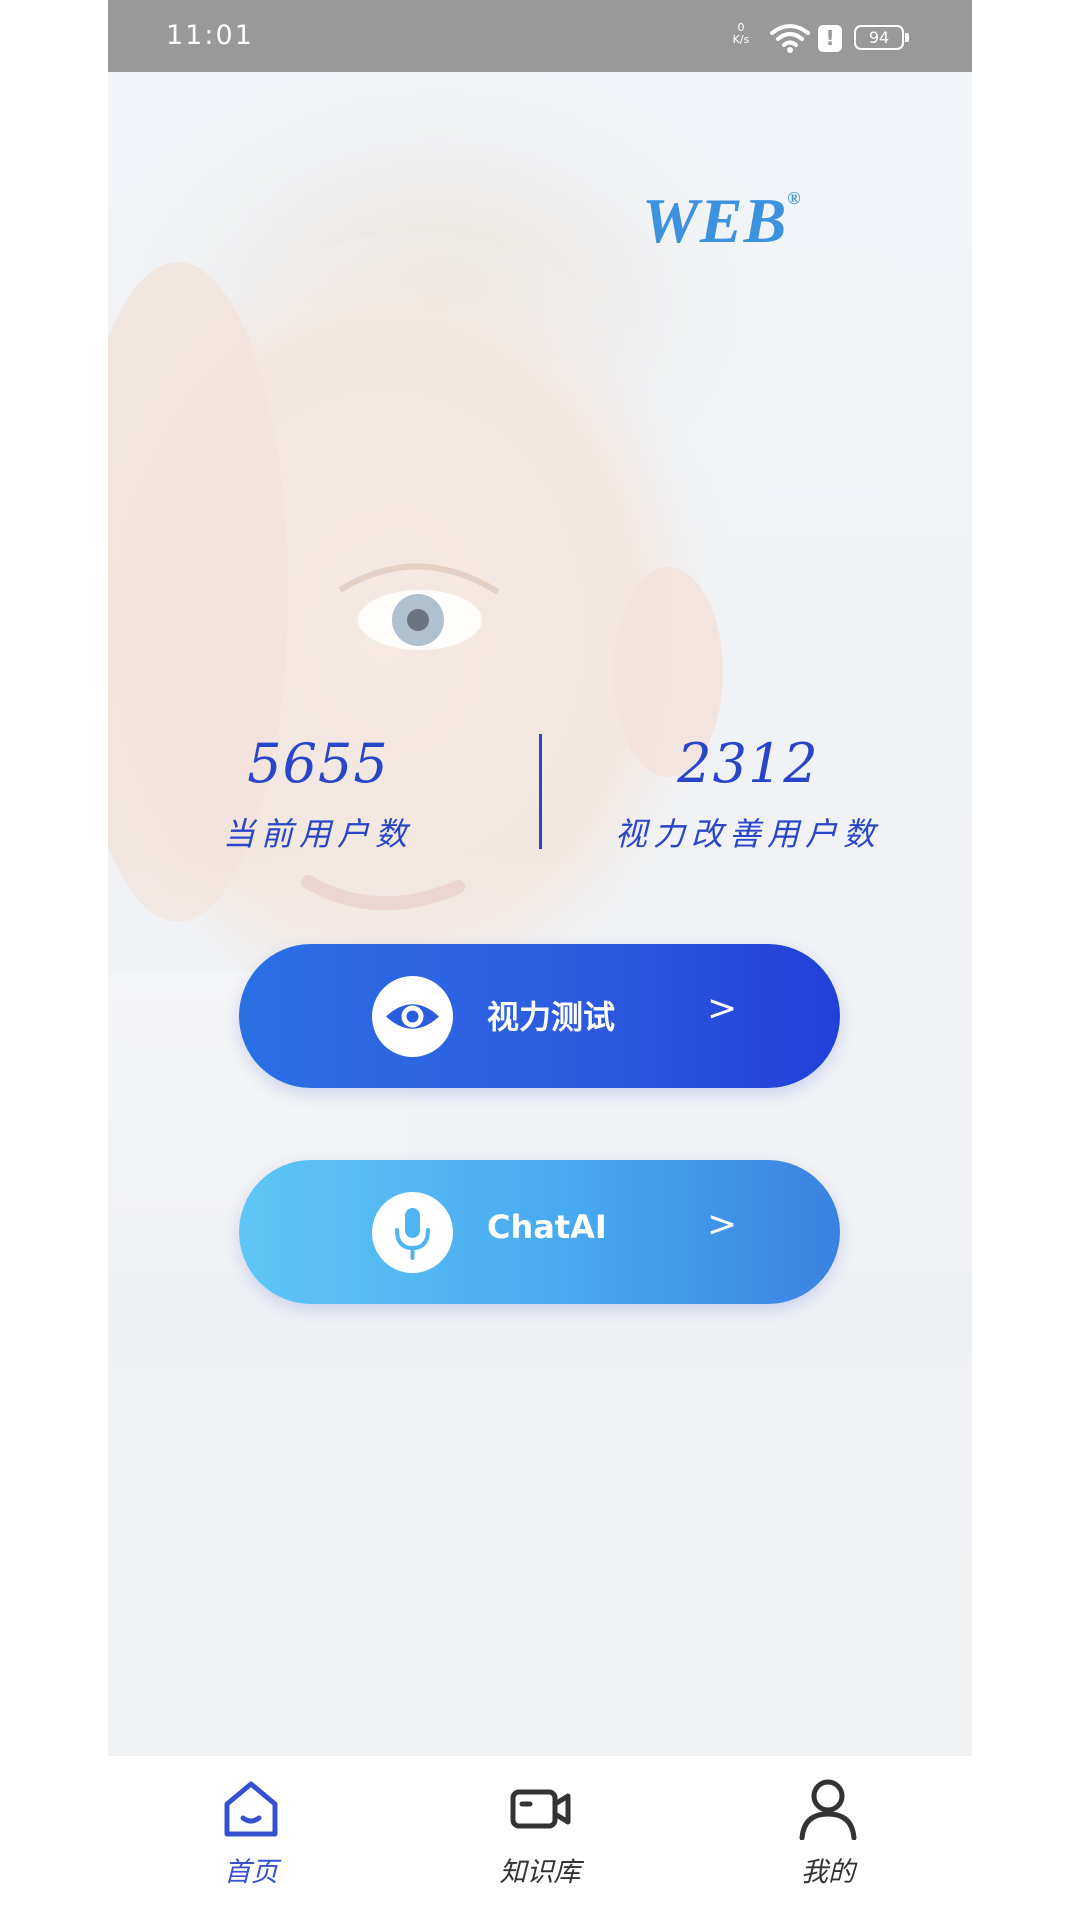  What do you see at coordinates (828, 1810) in the screenshot?
I see `person-icon` at bounding box center [828, 1810].